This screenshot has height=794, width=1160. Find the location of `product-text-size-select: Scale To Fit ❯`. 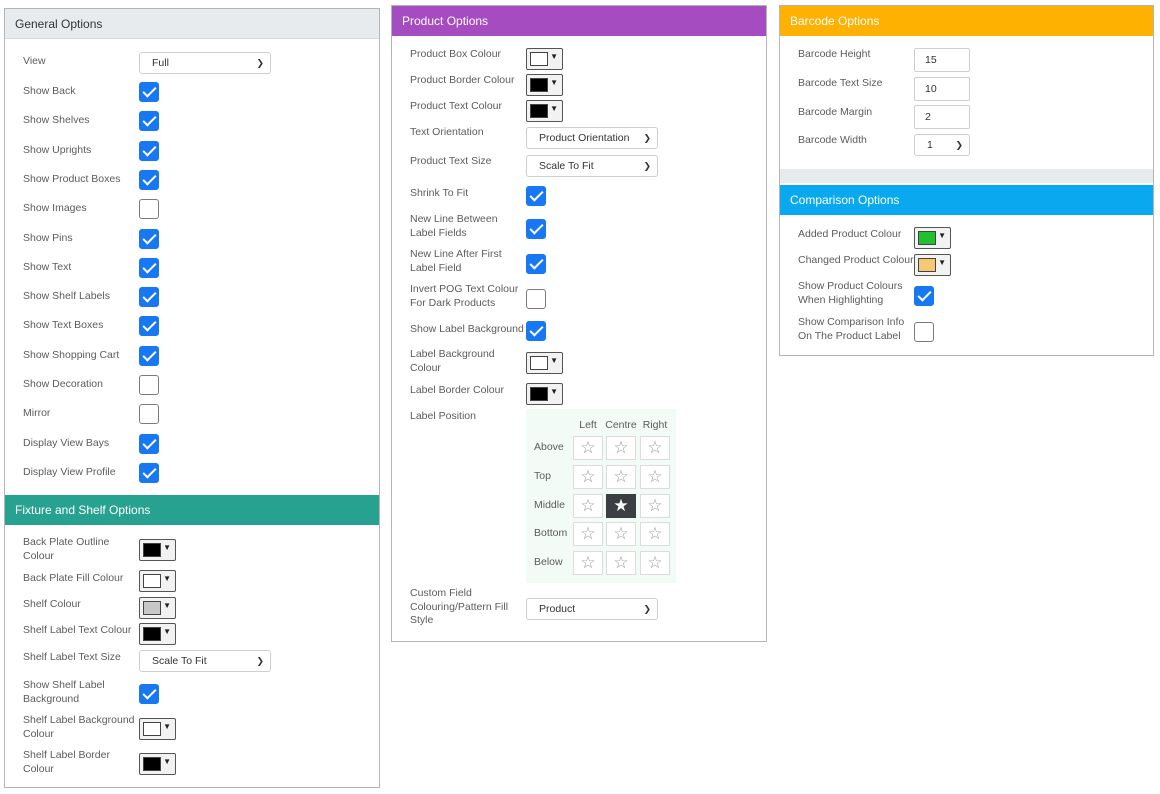

product-text-size-select: Scale To Fit ❯ is located at coordinates (592, 166).